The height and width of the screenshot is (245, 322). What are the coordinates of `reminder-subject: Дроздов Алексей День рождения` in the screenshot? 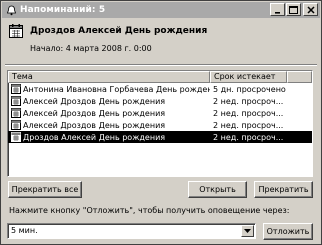 It's located at (119, 31).